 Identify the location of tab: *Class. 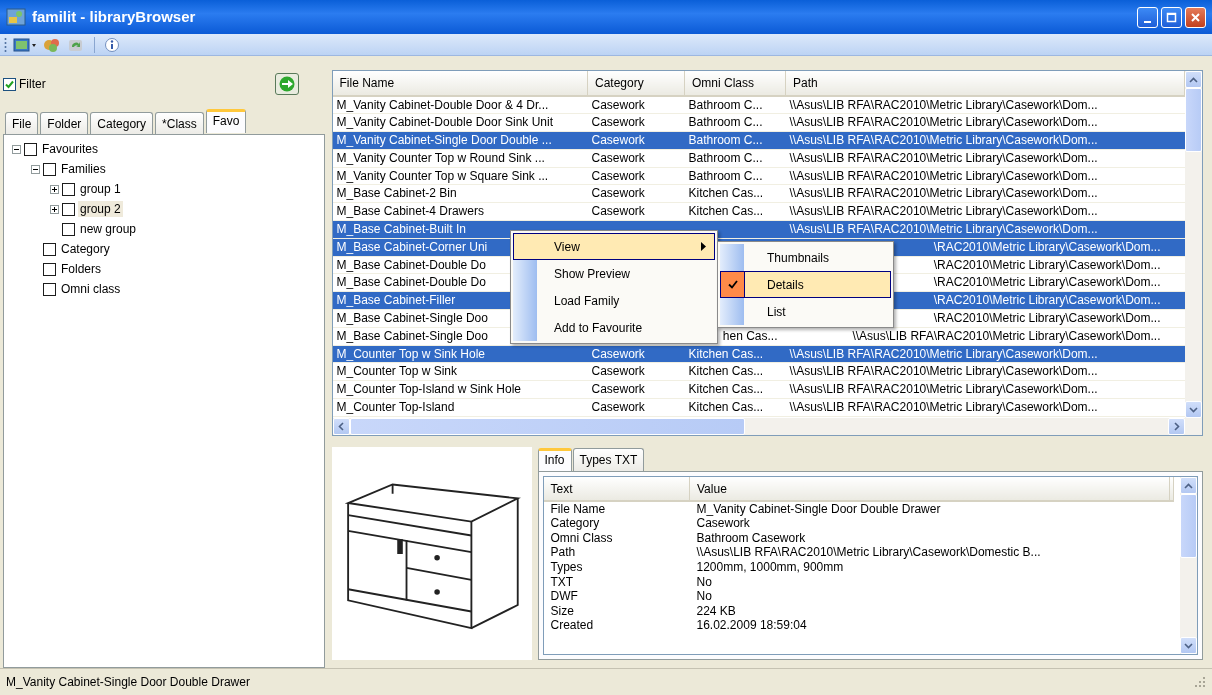
(179, 123).